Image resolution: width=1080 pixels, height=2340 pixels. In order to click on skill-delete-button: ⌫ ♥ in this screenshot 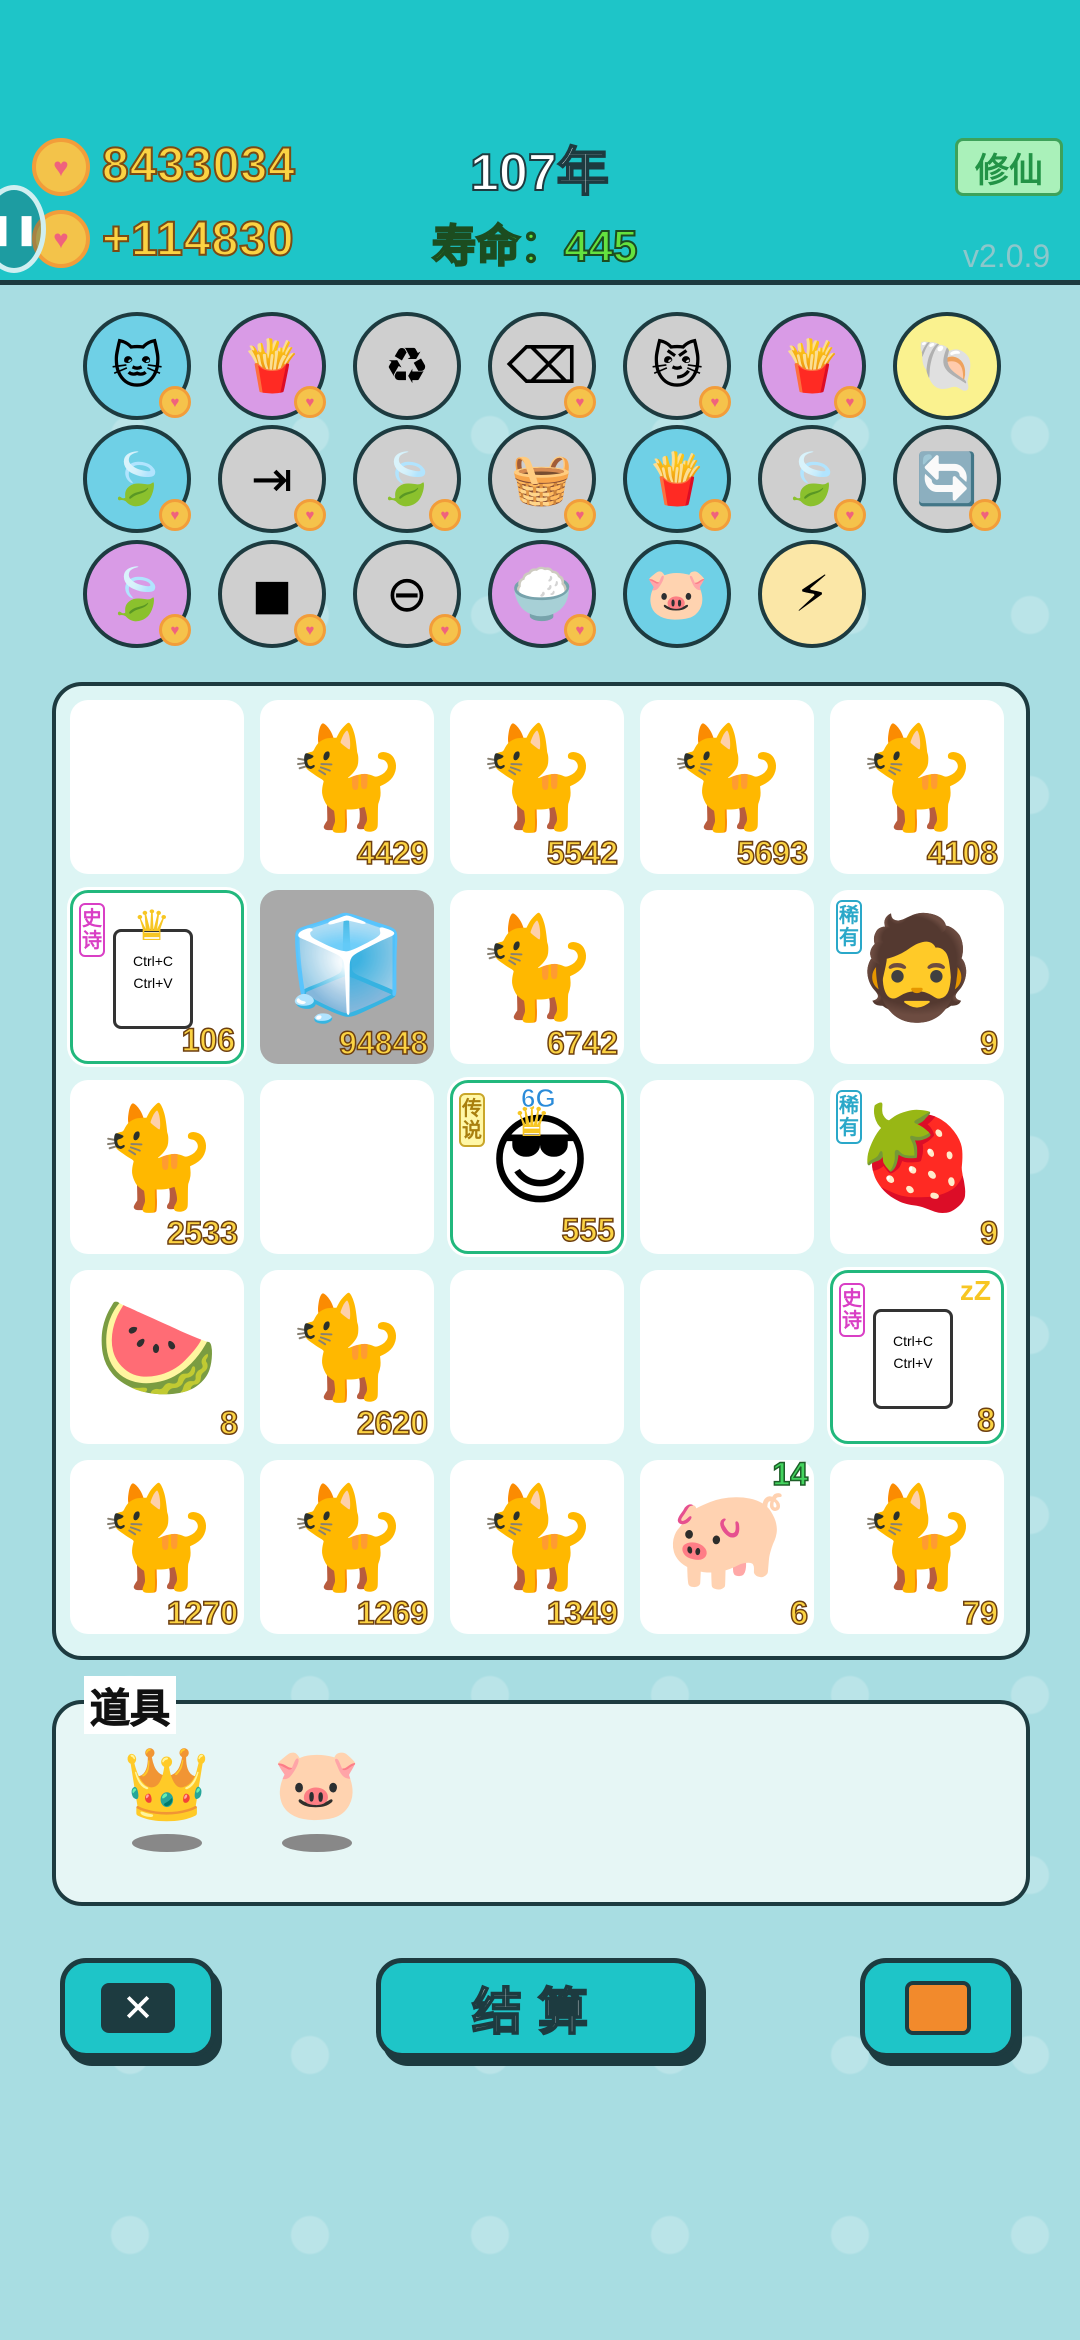, I will do `click(542, 366)`.